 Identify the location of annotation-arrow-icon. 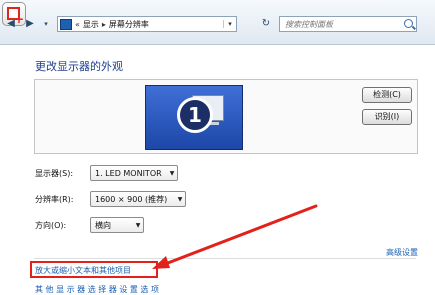
(235, 236).